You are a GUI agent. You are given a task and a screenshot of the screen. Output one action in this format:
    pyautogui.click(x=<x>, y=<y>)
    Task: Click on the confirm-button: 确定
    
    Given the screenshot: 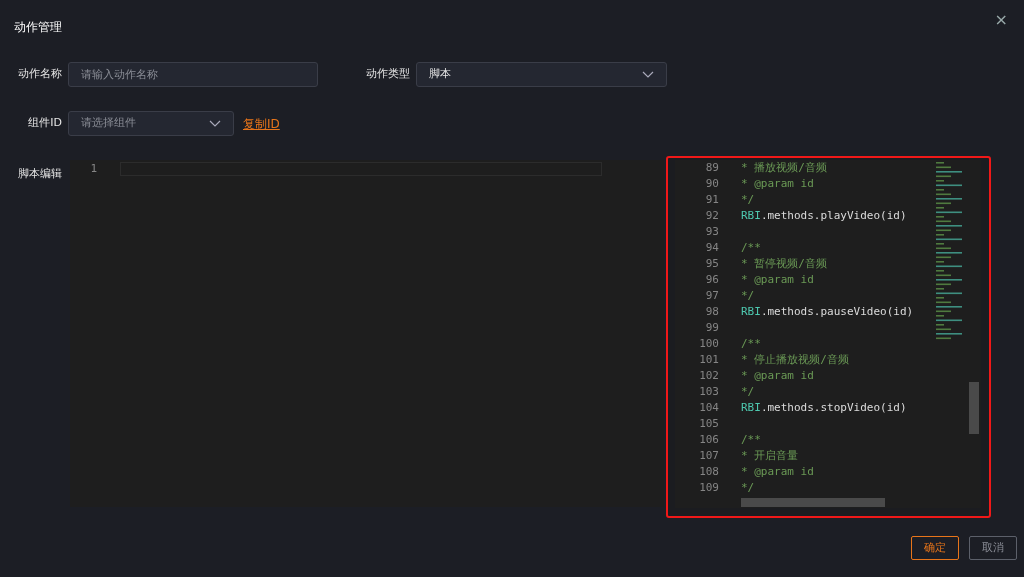 What is the action you would take?
    pyautogui.click(x=935, y=548)
    